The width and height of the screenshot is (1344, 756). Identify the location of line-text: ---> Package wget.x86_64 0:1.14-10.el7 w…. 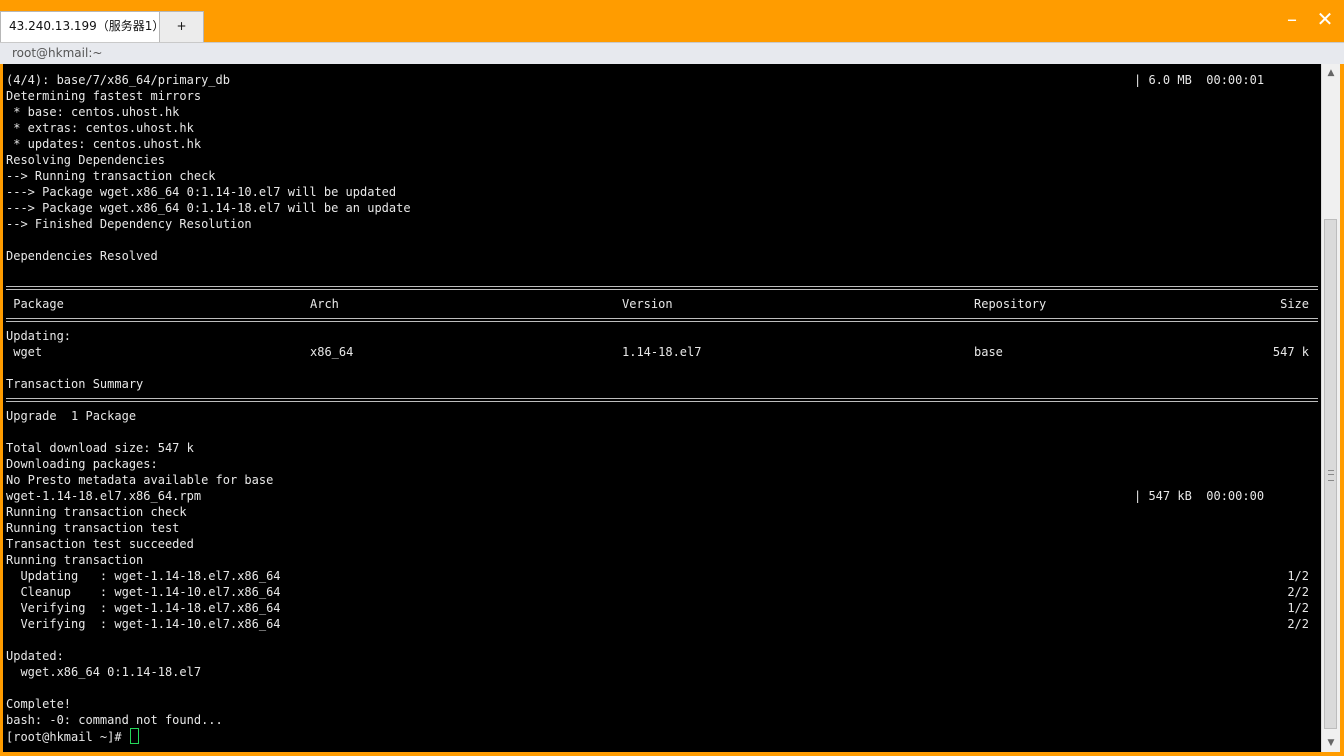
(201, 192).